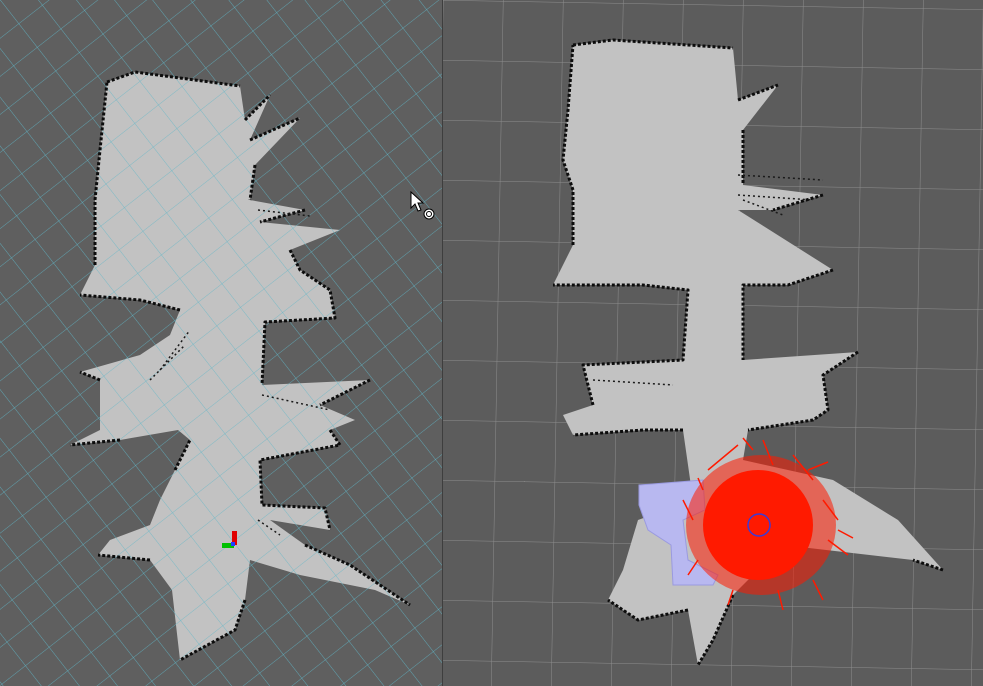  I want to click on arrow-cursor-icon, so click(417, 201).